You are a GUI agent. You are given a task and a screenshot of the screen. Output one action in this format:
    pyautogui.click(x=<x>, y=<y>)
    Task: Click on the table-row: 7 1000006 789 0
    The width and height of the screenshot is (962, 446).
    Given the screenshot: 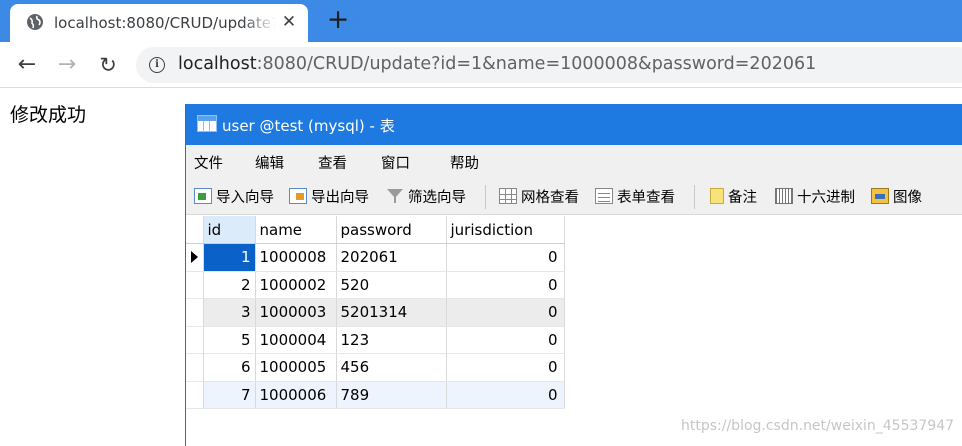 What is the action you would take?
    pyautogui.click(x=375, y=395)
    